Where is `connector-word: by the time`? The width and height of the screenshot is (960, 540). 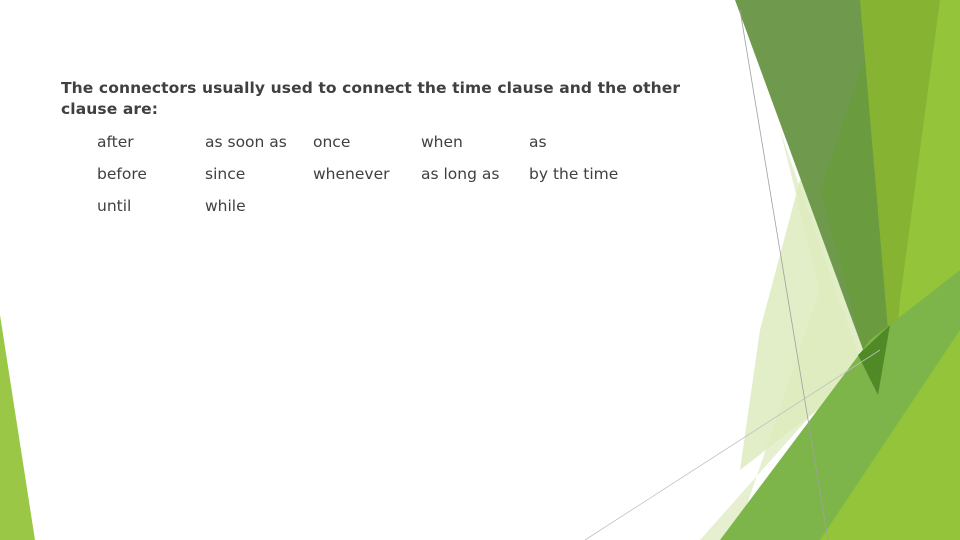
connector-word: by the time is located at coordinates (574, 174).